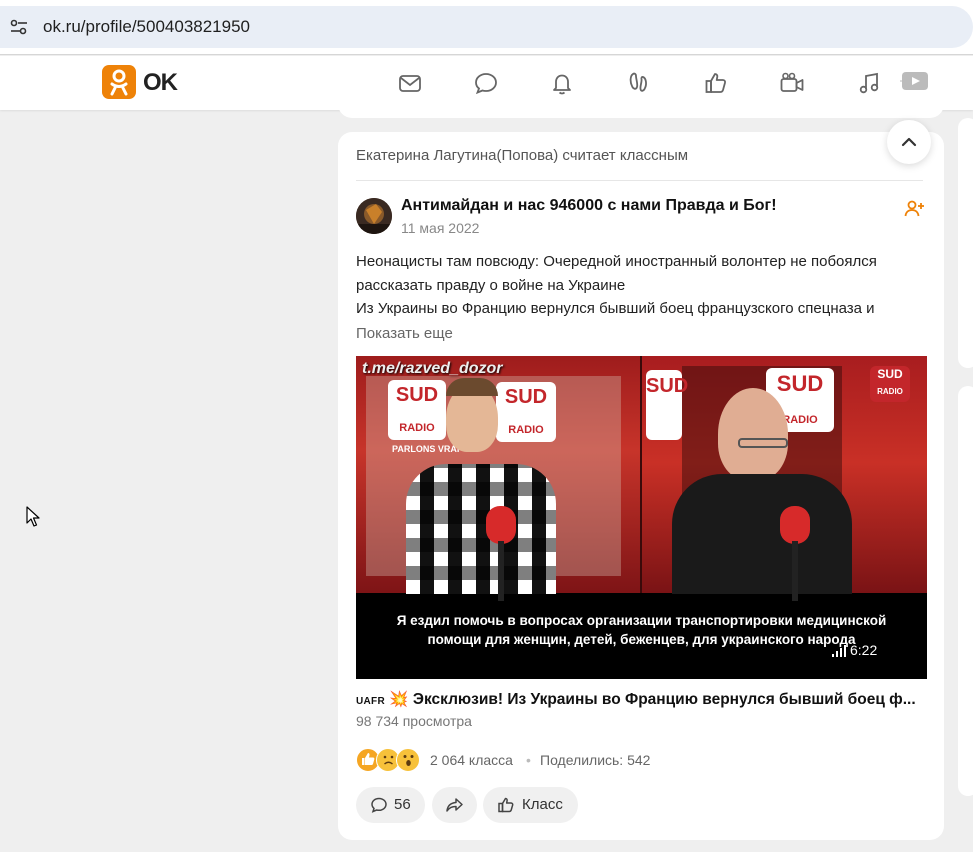 This screenshot has width=973, height=852. What do you see at coordinates (639, 180) in the screenshot?
I see `divider` at bounding box center [639, 180].